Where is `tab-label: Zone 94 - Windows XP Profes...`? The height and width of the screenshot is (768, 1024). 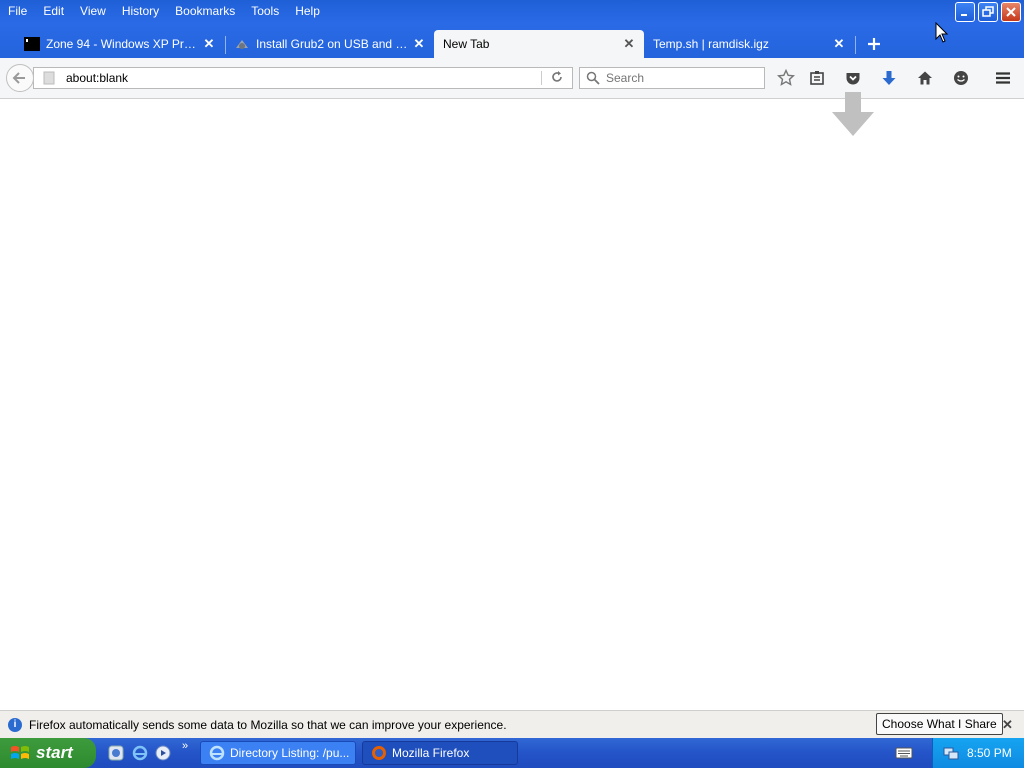 tab-label: Zone 94 - Windows XP Profes... is located at coordinates (121, 44).